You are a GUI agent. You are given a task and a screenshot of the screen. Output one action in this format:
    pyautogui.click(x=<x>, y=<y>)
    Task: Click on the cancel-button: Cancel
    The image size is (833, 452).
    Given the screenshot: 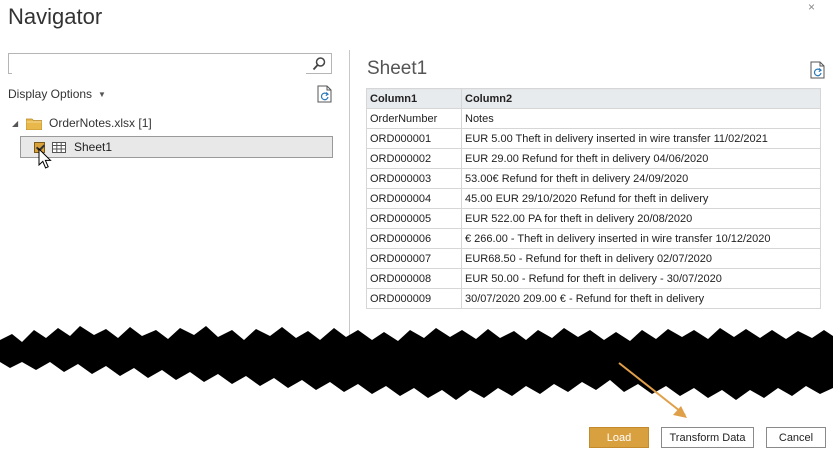 What is the action you would take?
    pyautogui.click(x=796, y=437)
    